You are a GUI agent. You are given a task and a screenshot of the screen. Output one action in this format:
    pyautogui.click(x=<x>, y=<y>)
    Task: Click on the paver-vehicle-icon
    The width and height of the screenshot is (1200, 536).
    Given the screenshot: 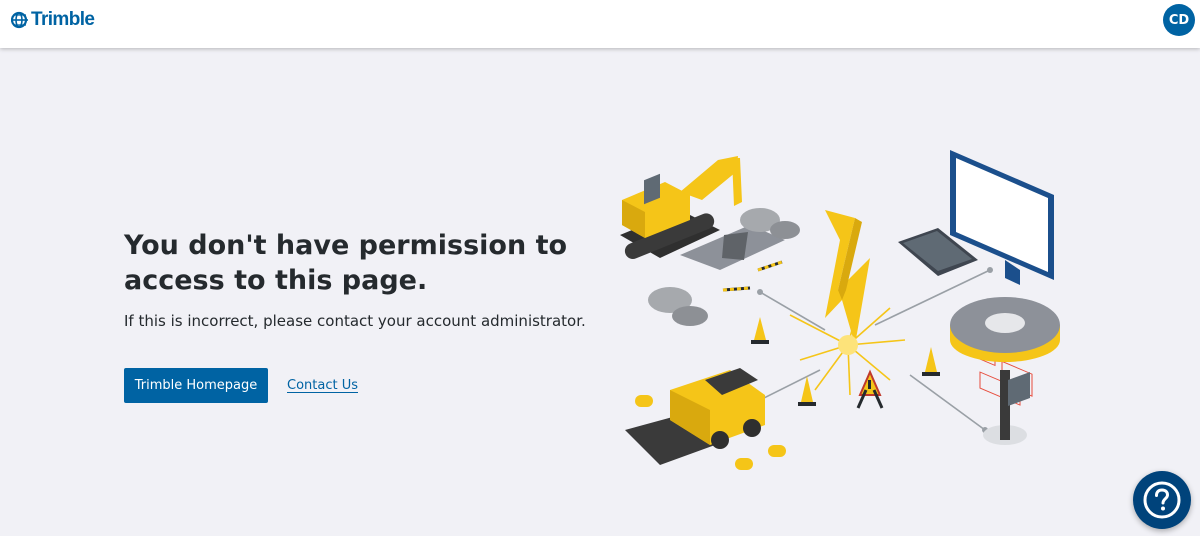 What is the action you would take?
    pyautogui.click(x=695, y=416)
    